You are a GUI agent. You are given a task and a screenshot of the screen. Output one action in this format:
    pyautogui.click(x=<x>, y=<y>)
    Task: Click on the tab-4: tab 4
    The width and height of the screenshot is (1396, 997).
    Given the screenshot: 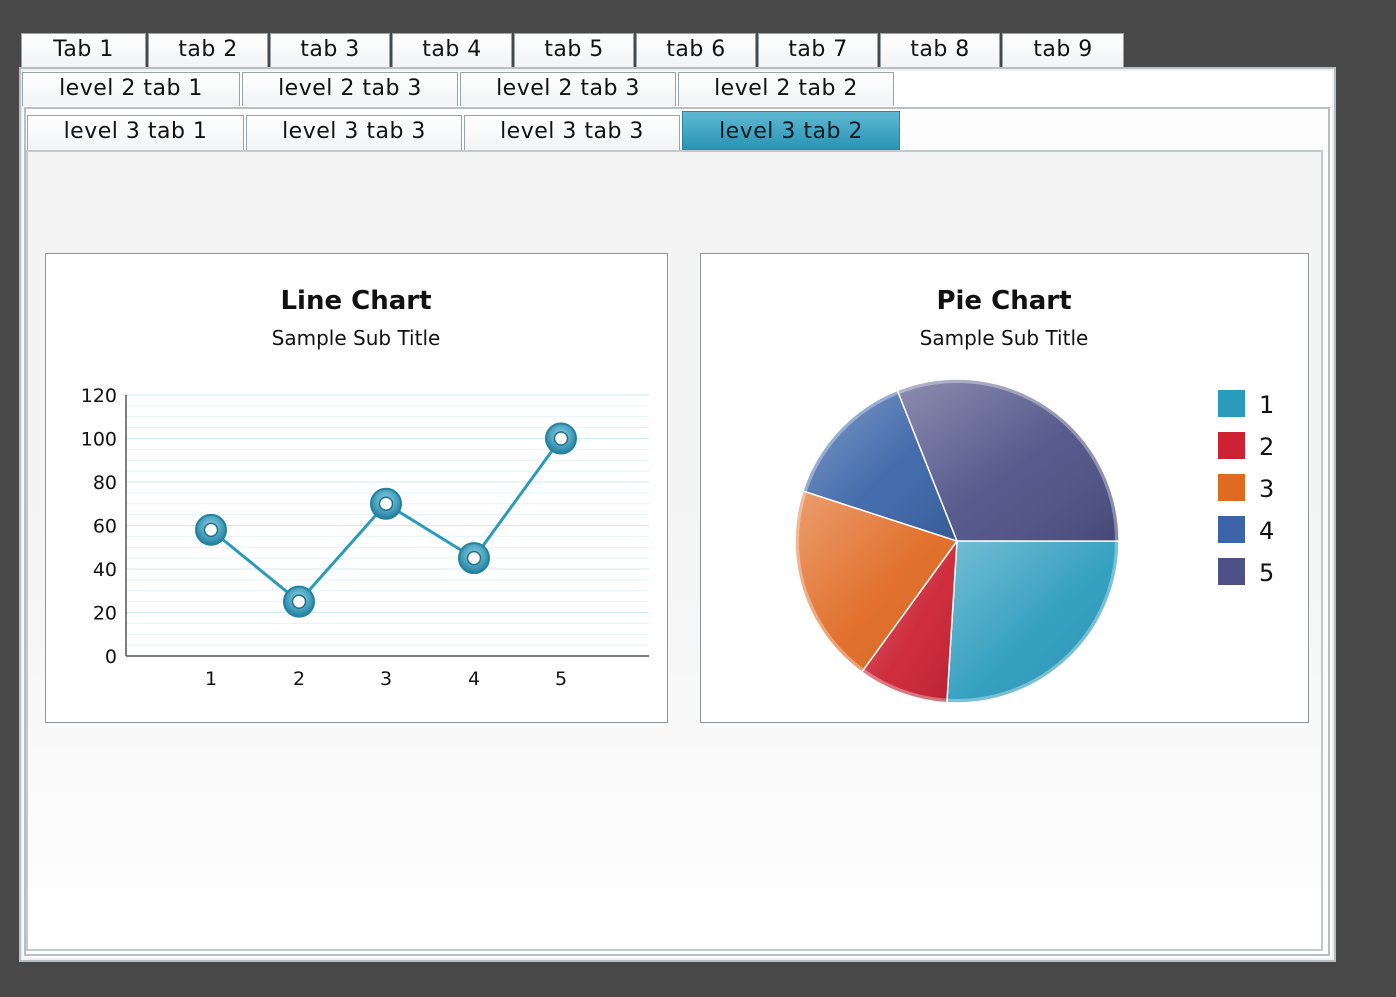 What is the action you would take?
    pyautogui.click(x=452, y=50)
    